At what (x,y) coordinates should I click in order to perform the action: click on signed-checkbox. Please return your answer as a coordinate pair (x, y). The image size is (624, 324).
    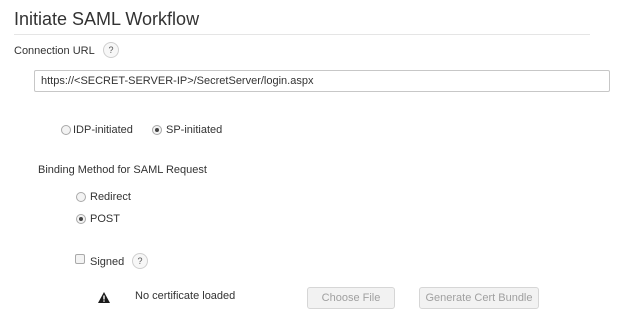
    Looking at the image, I should click on (80, 259).